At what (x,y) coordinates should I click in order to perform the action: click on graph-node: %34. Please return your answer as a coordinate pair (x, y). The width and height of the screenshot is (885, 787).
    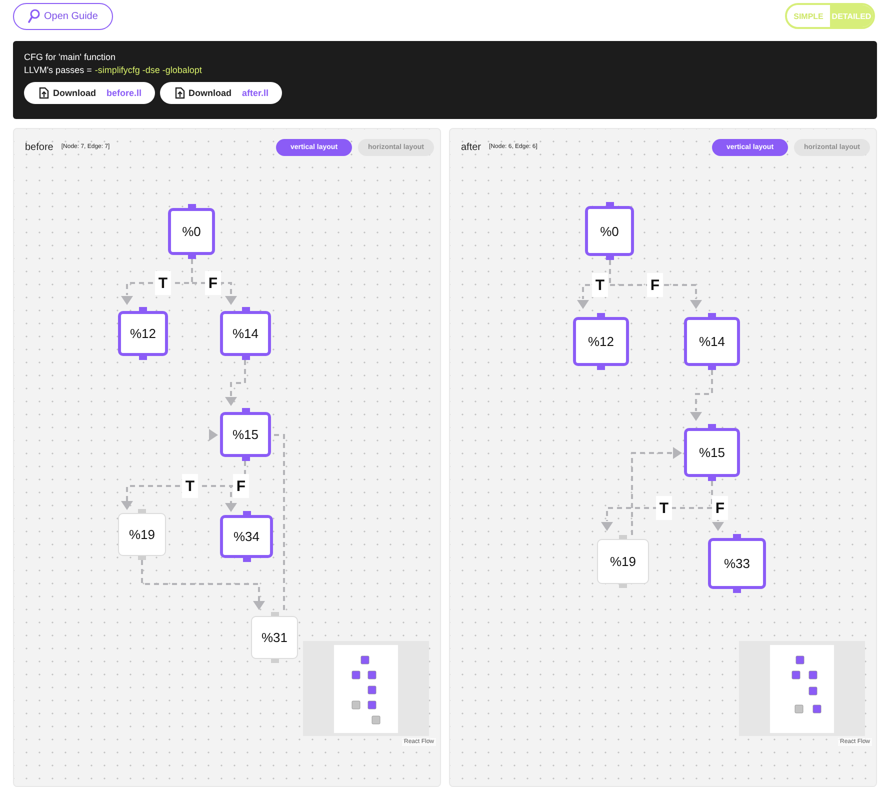
    Looking at the image, I should click on (246, 536).